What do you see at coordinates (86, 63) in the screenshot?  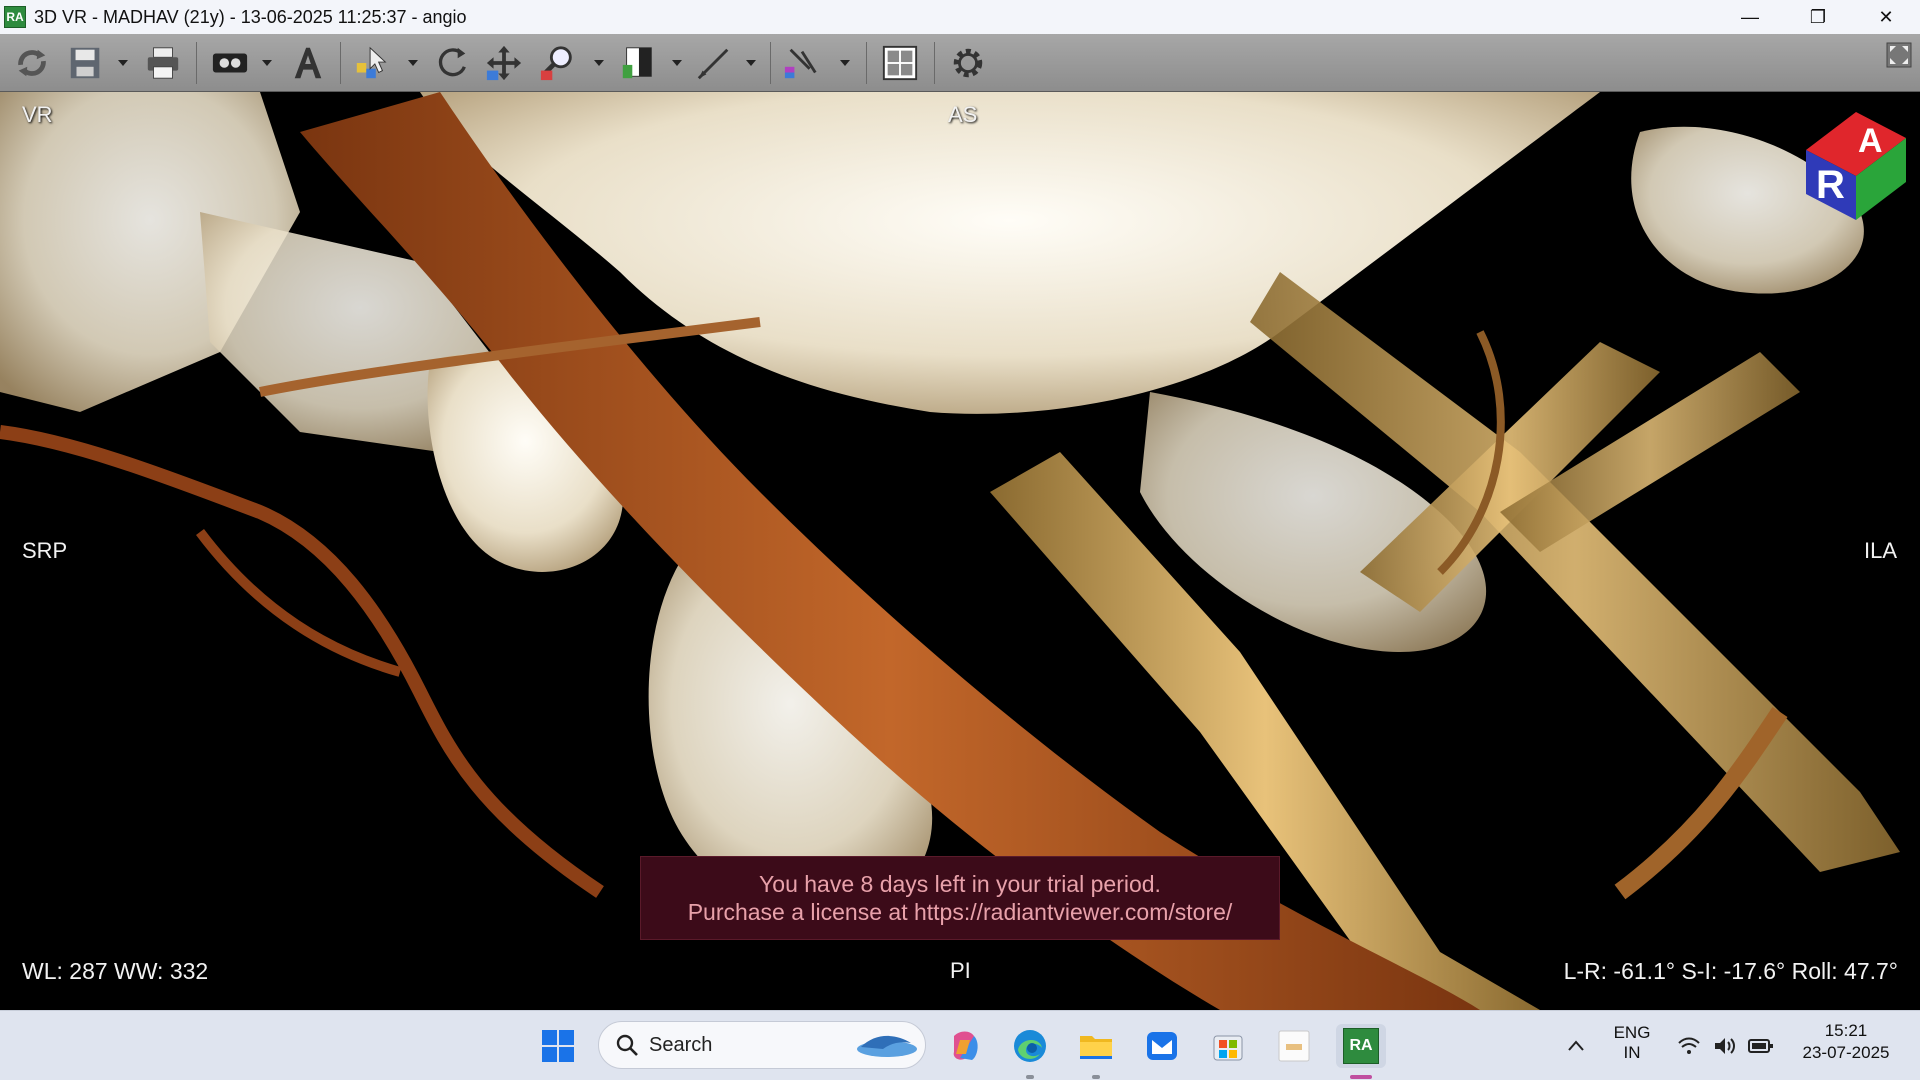 I see `save-icon` at bounding box center [86, 63].